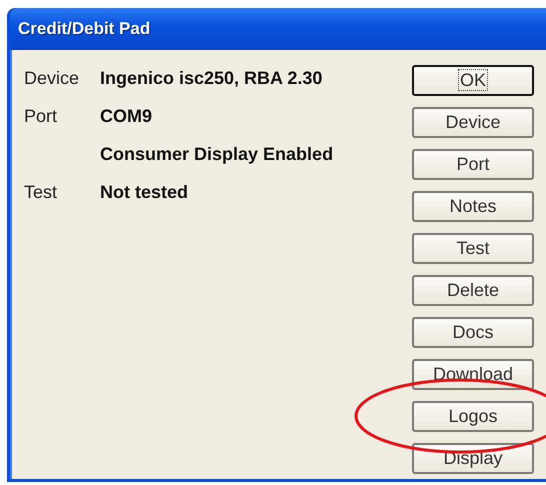  What do you see at coordinates (217, 154) in the screenshot?
I see `field-value: Consumer Display Enabled` at bounding box center [217, 154].